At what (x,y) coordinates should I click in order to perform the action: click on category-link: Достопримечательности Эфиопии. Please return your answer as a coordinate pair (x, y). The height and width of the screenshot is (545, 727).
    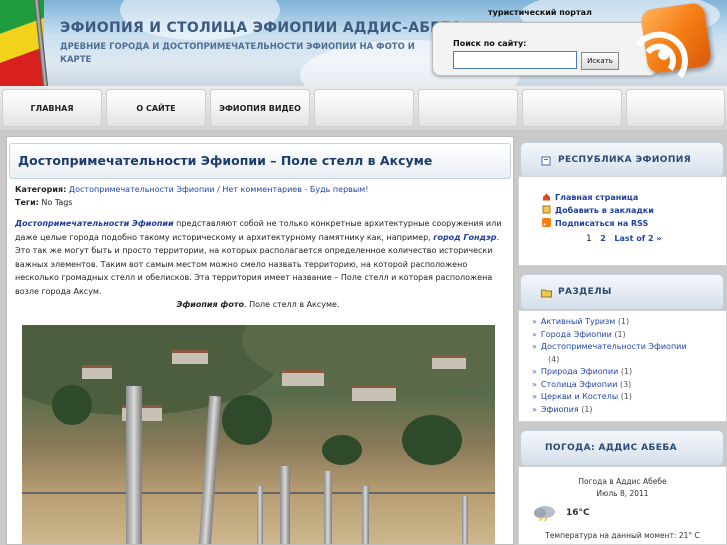
    Looking at the image, I should click on (142, 189).